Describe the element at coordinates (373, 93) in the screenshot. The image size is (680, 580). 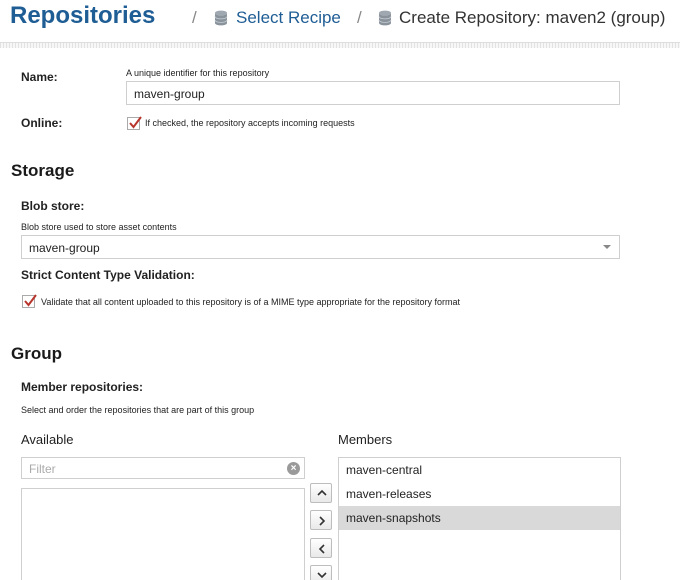
I see `name-input: maven-group` at that location.